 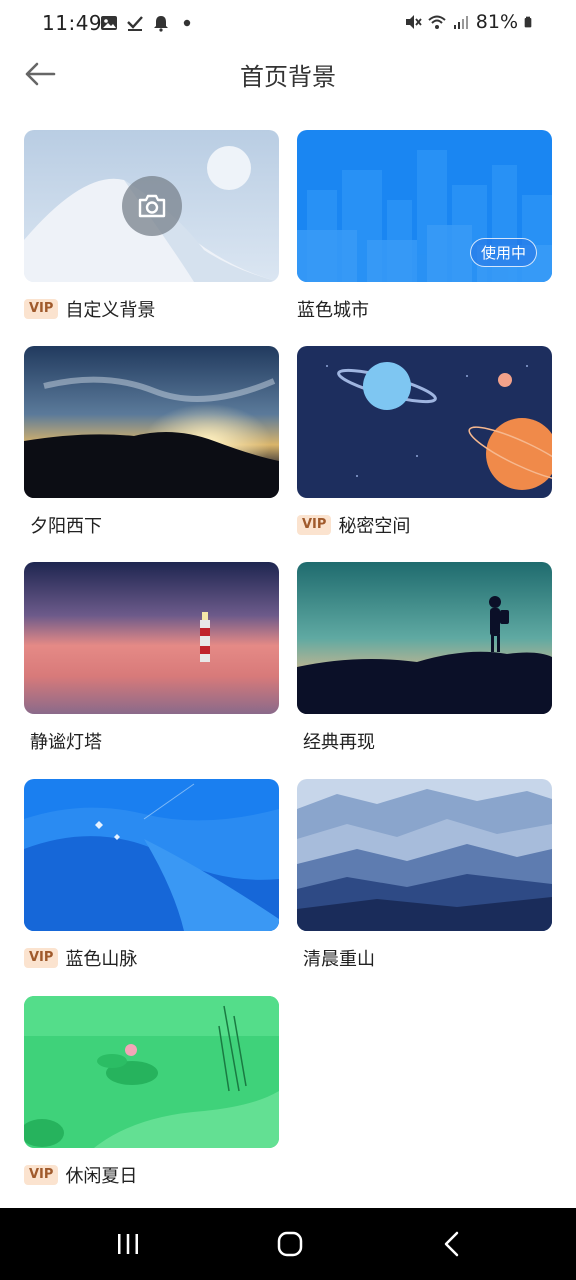 I want to click on background-card-mountain: VIP 蓝色山脉, so click(x=151, y=874).